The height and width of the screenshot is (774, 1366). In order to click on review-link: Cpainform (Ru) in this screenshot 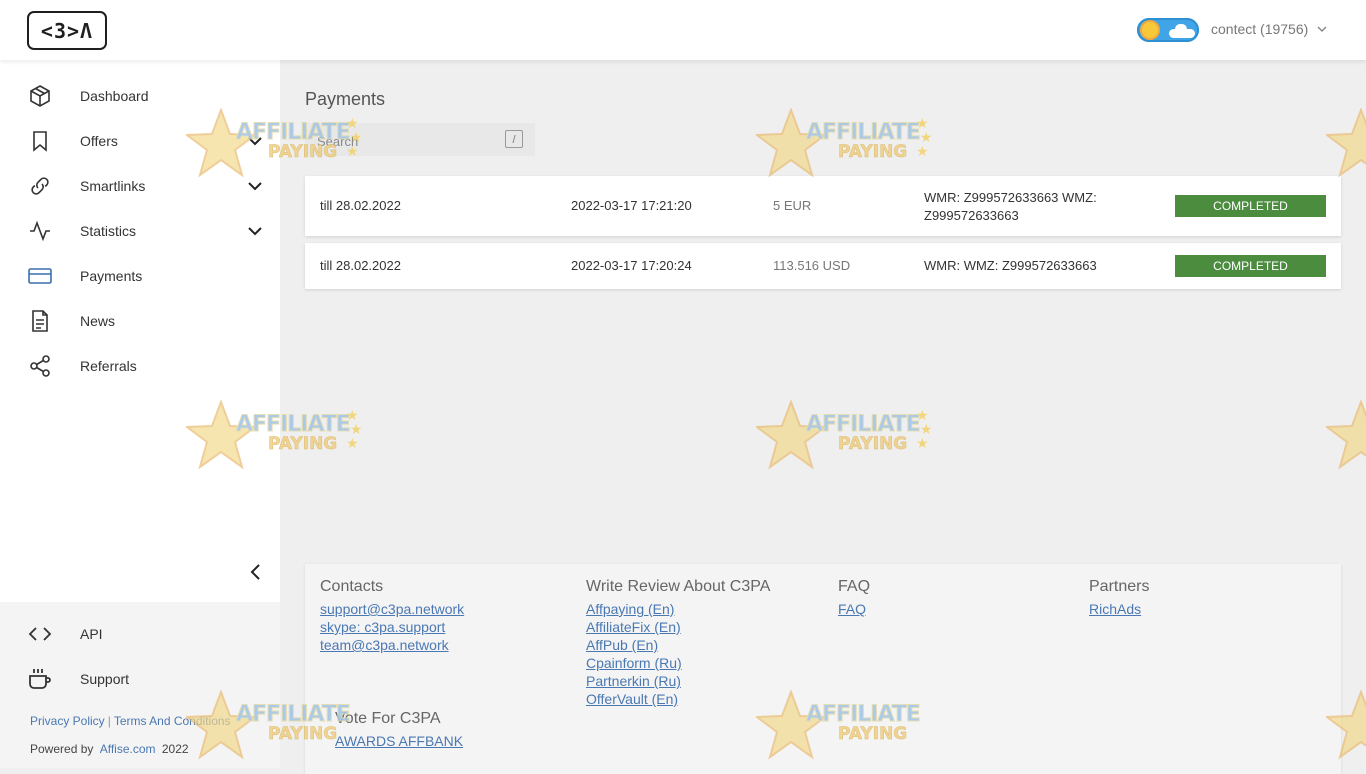, I will do `click(678, 663)`.